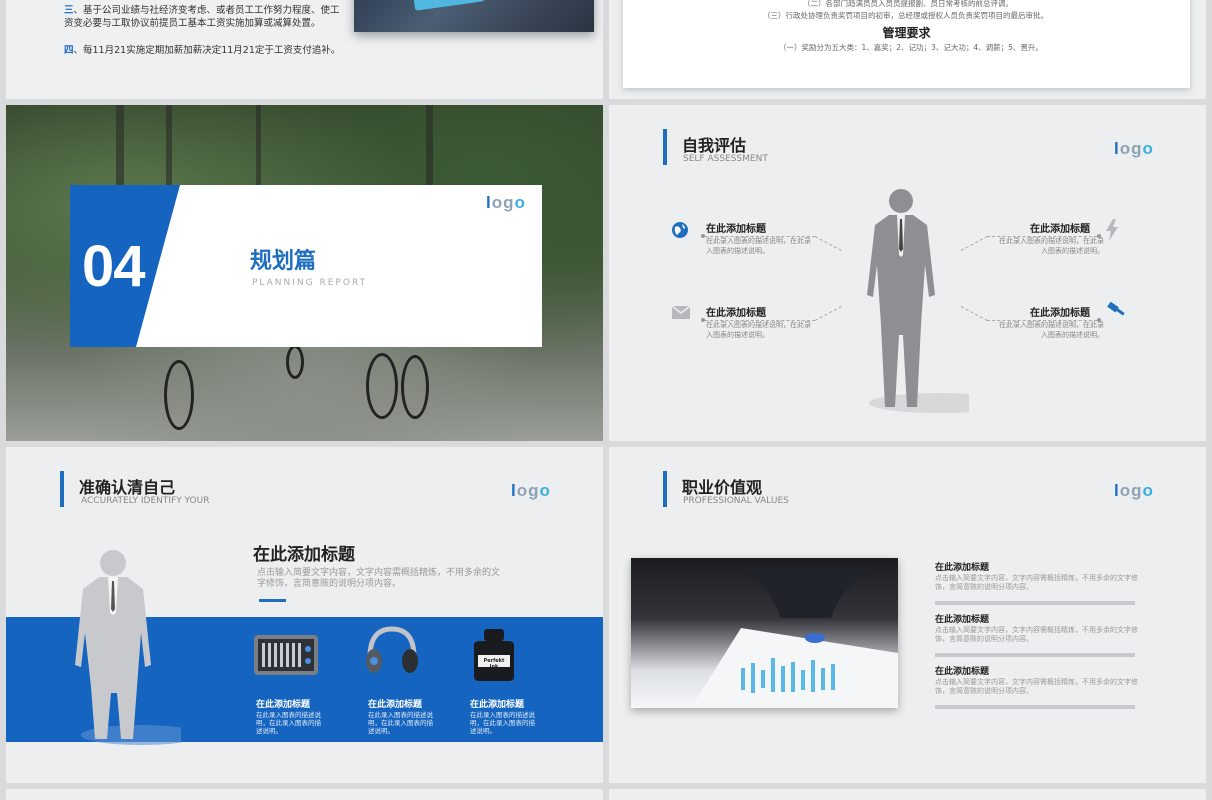 This screenshot has height=800, width=1212. What do you see at coordinates (494, 655) in the screenshot?
I see `ink-bottle-icon` at bounding box center [494, 655].